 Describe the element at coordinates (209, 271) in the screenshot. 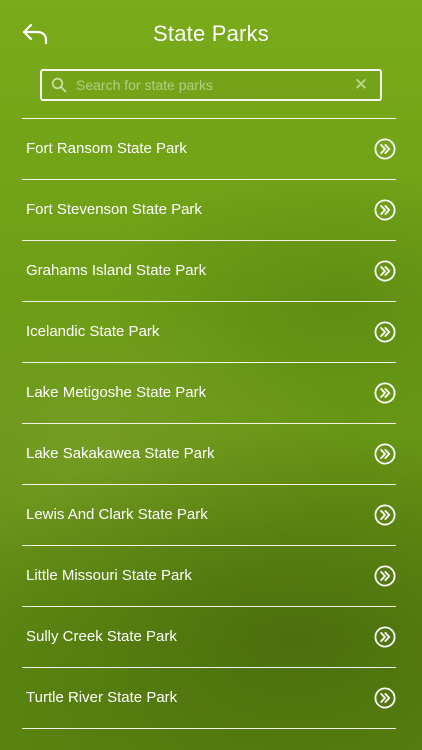

I see `list-item: Grahams Island State Park` at that location.